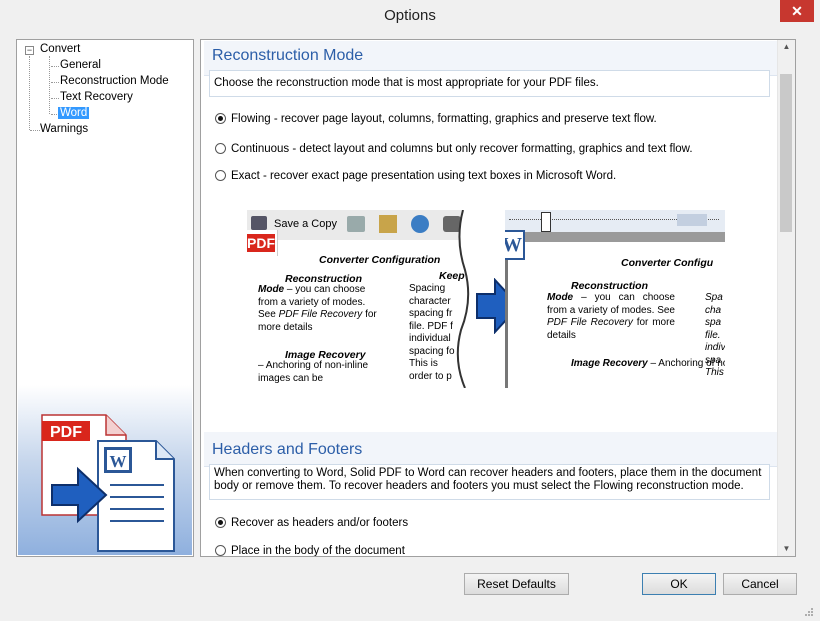  I want to click on tree-item-label: Warnings, so click(64, 129).